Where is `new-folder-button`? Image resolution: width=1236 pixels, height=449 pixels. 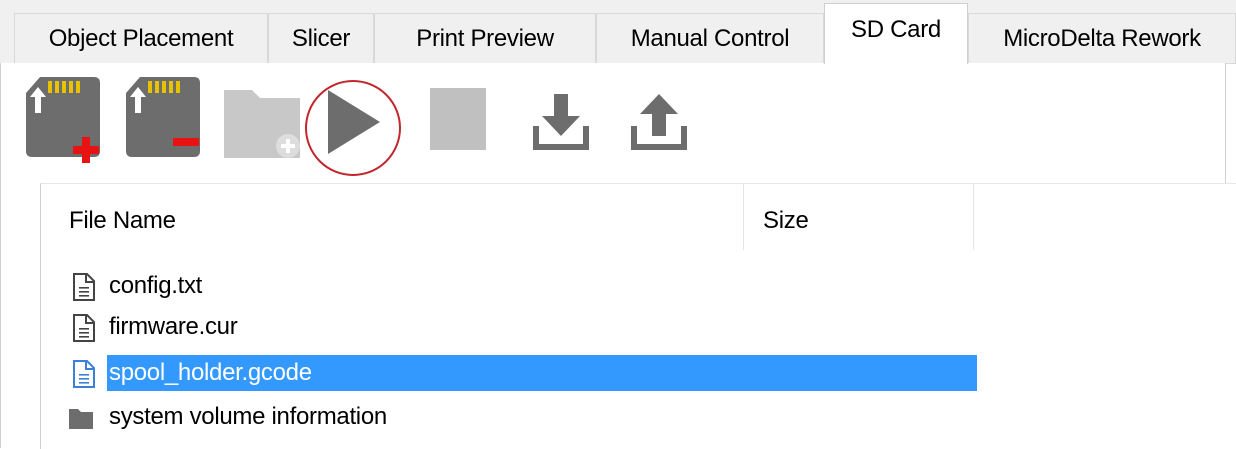 new-folder-button is located at coordinates (264, 125).